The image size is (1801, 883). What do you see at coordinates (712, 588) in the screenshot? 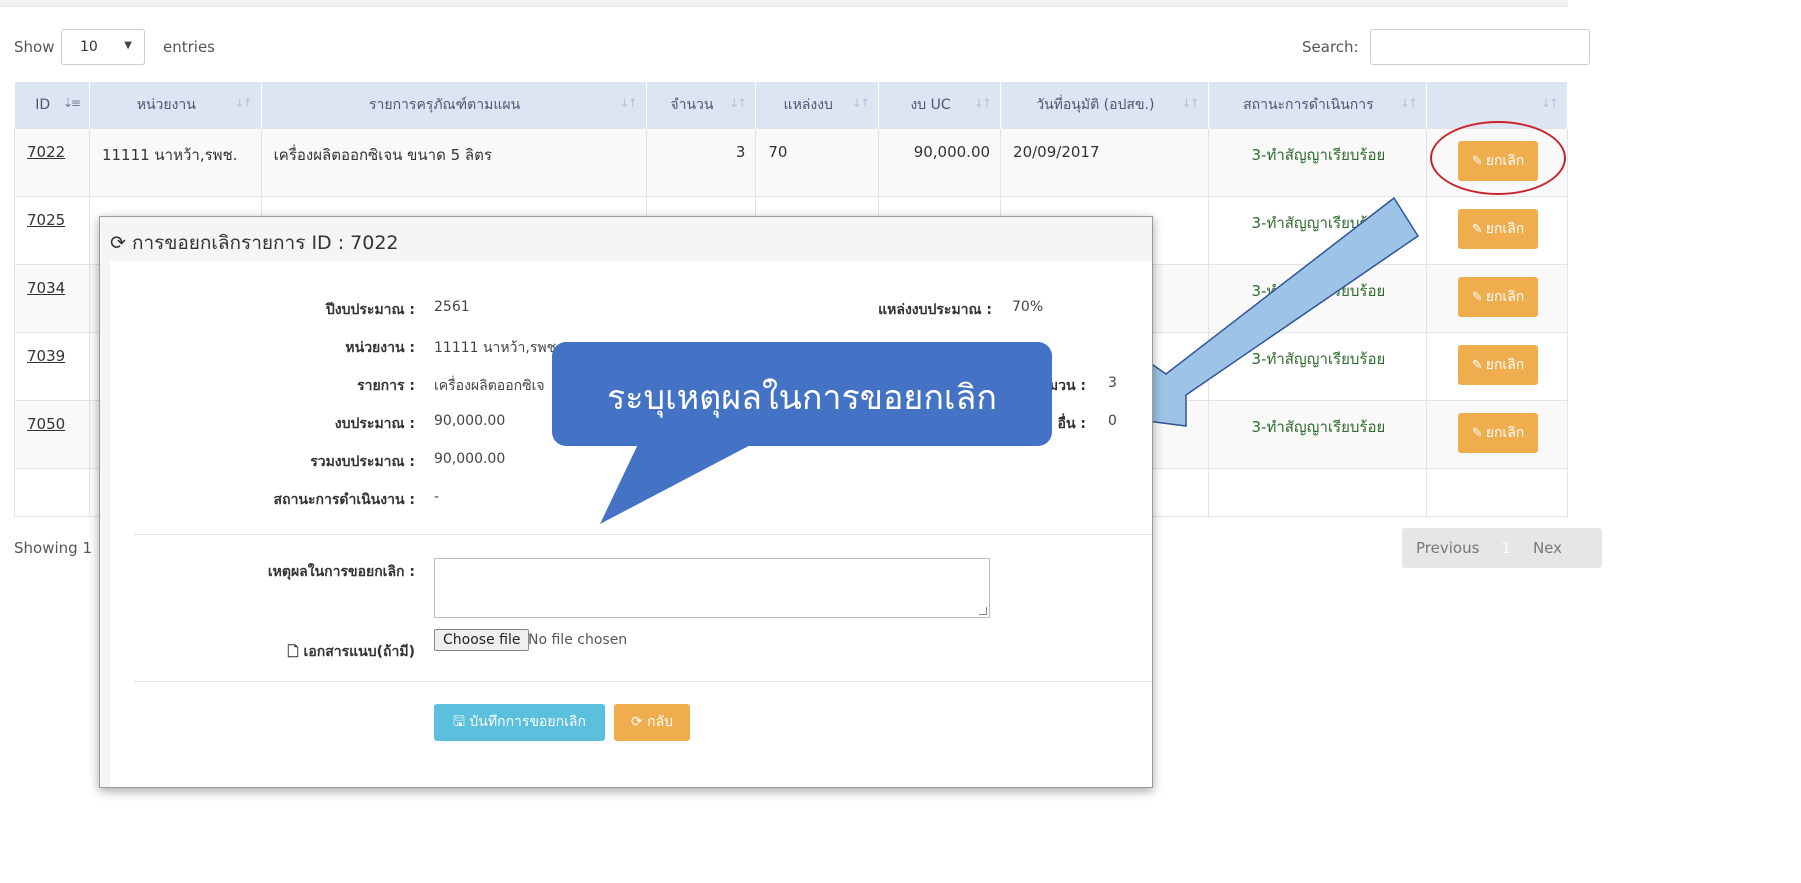
I see `reason-textarea` at bounding box center [712, 588].